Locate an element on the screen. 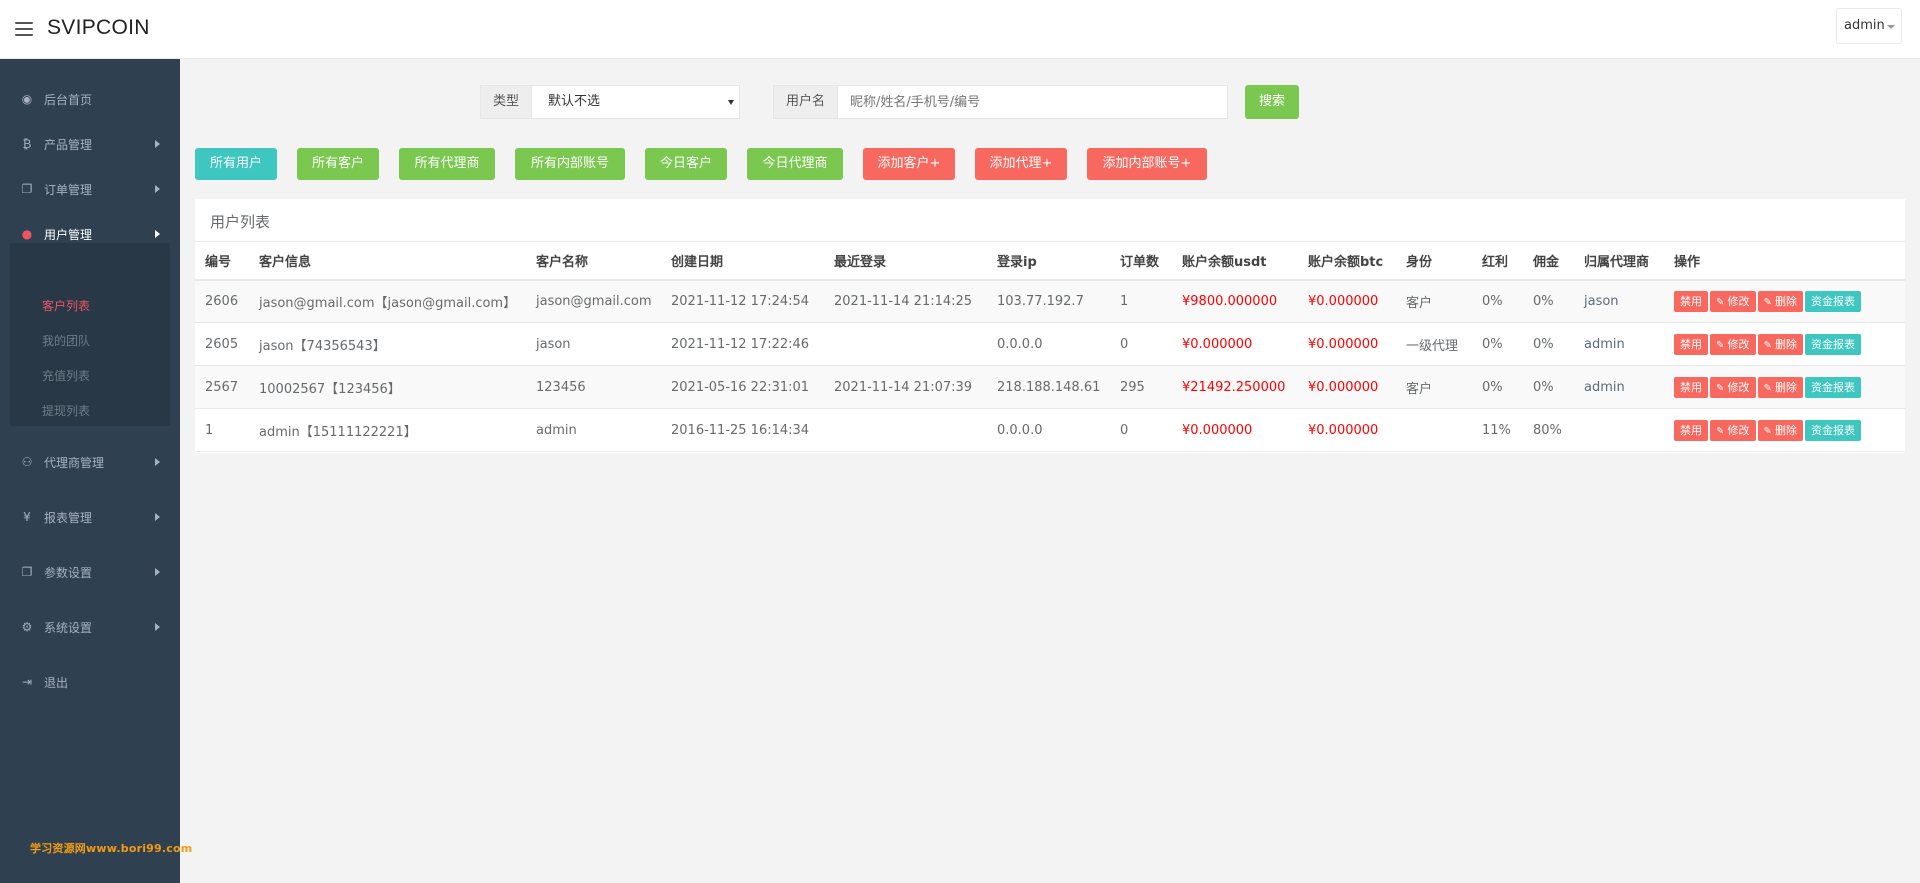  username-search-input is located at coordinates (1033, 102).